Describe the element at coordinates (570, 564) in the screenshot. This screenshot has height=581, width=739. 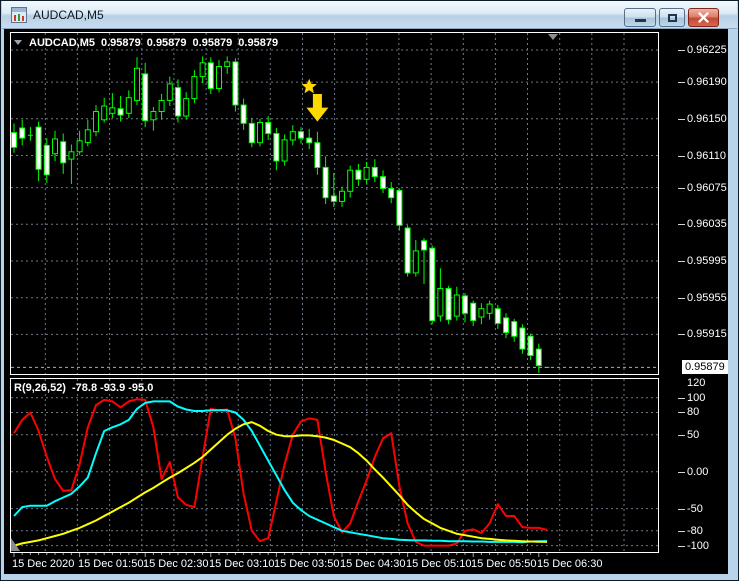
I see `time-label: 15 Dec 06:30` at that location.